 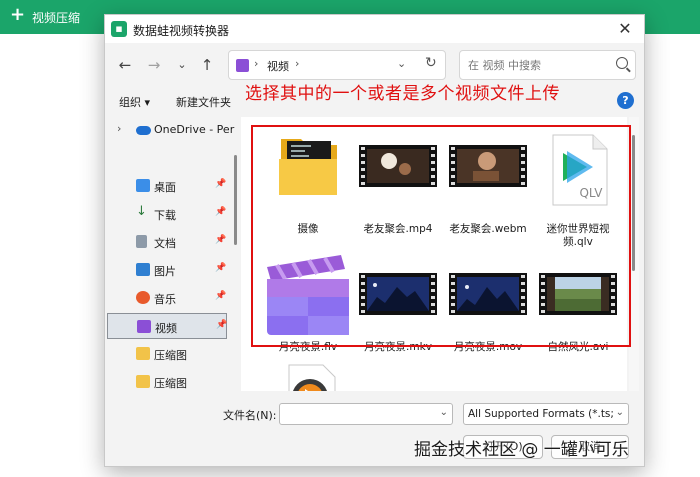 What do you see at coordinates (374, 29) in the screenshot?
I see `dialog-title-bar: ▪ 数据蛙视频转换器 ✕` at bounding box center [374, 29].